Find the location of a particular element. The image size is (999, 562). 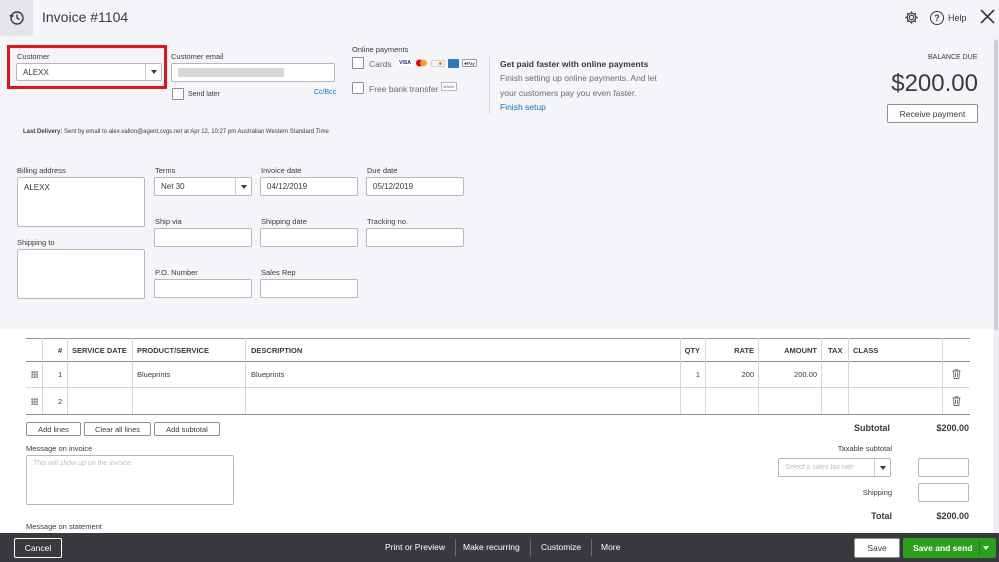

terms-select: Net 30 is located at coordinates (203, 186).